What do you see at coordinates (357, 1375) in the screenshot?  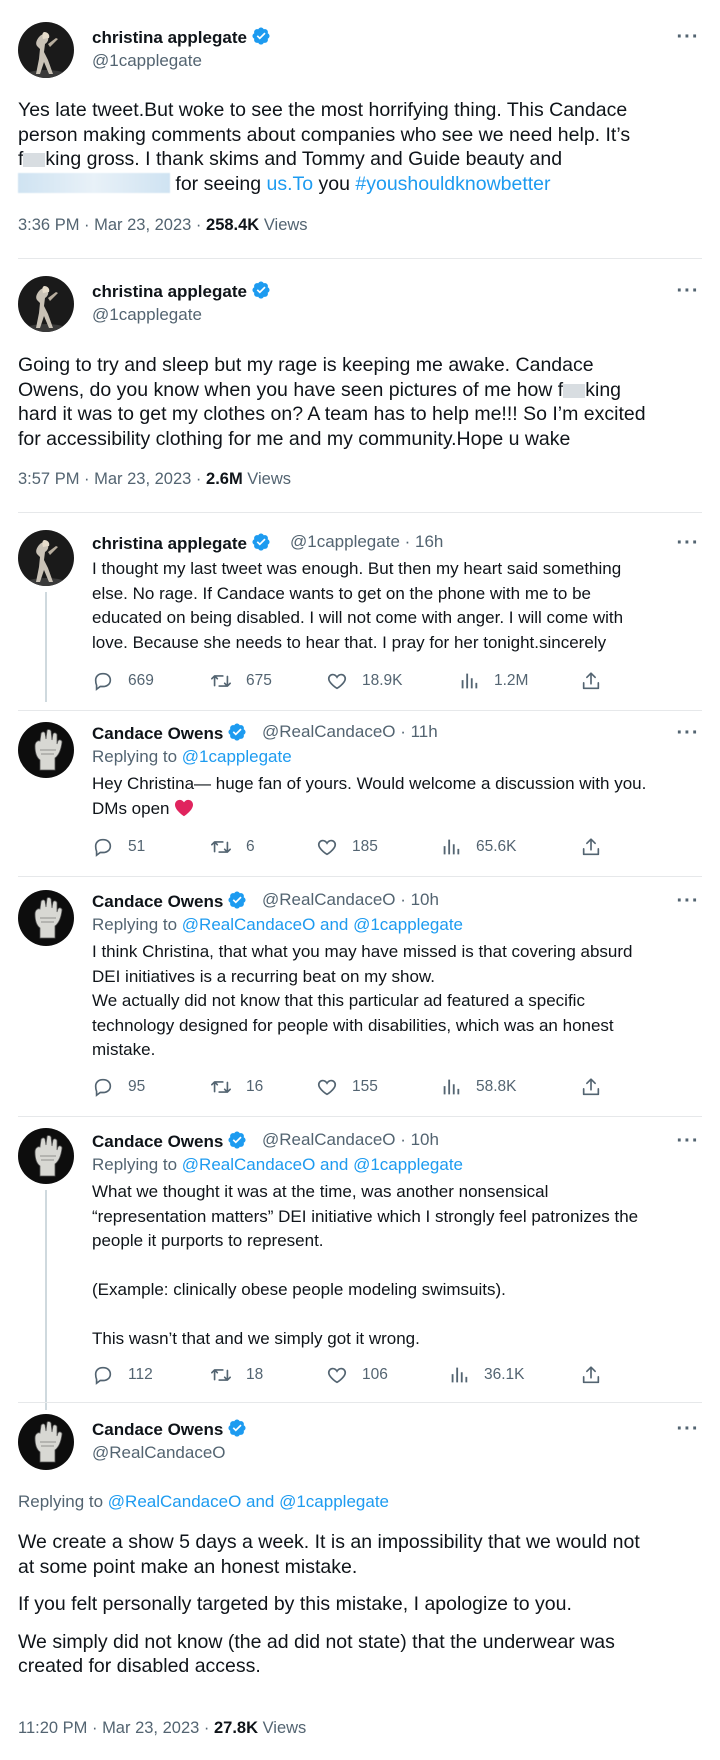 I see `like-button: 106` at bounding box center [357, 1375].